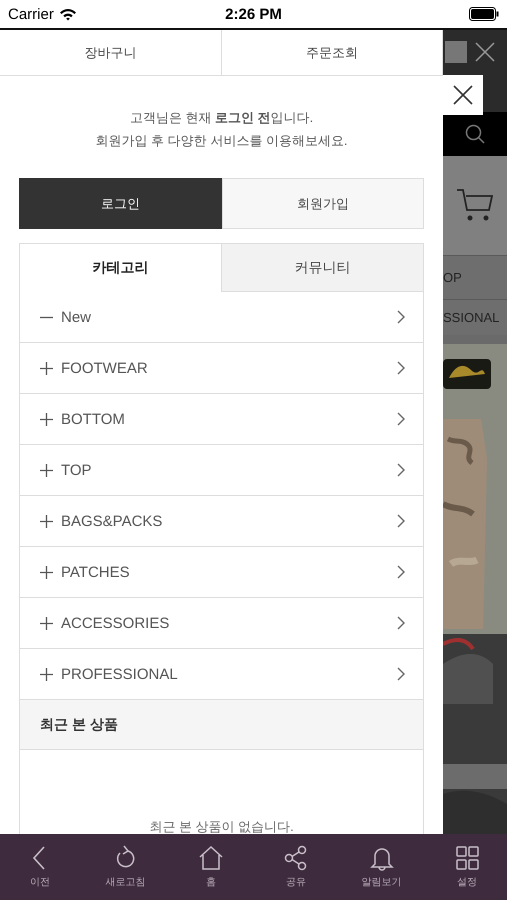  I want to click on login-notice: 회원가입 후 다양한 서비스를 이용해보세요., so click(221, 141).